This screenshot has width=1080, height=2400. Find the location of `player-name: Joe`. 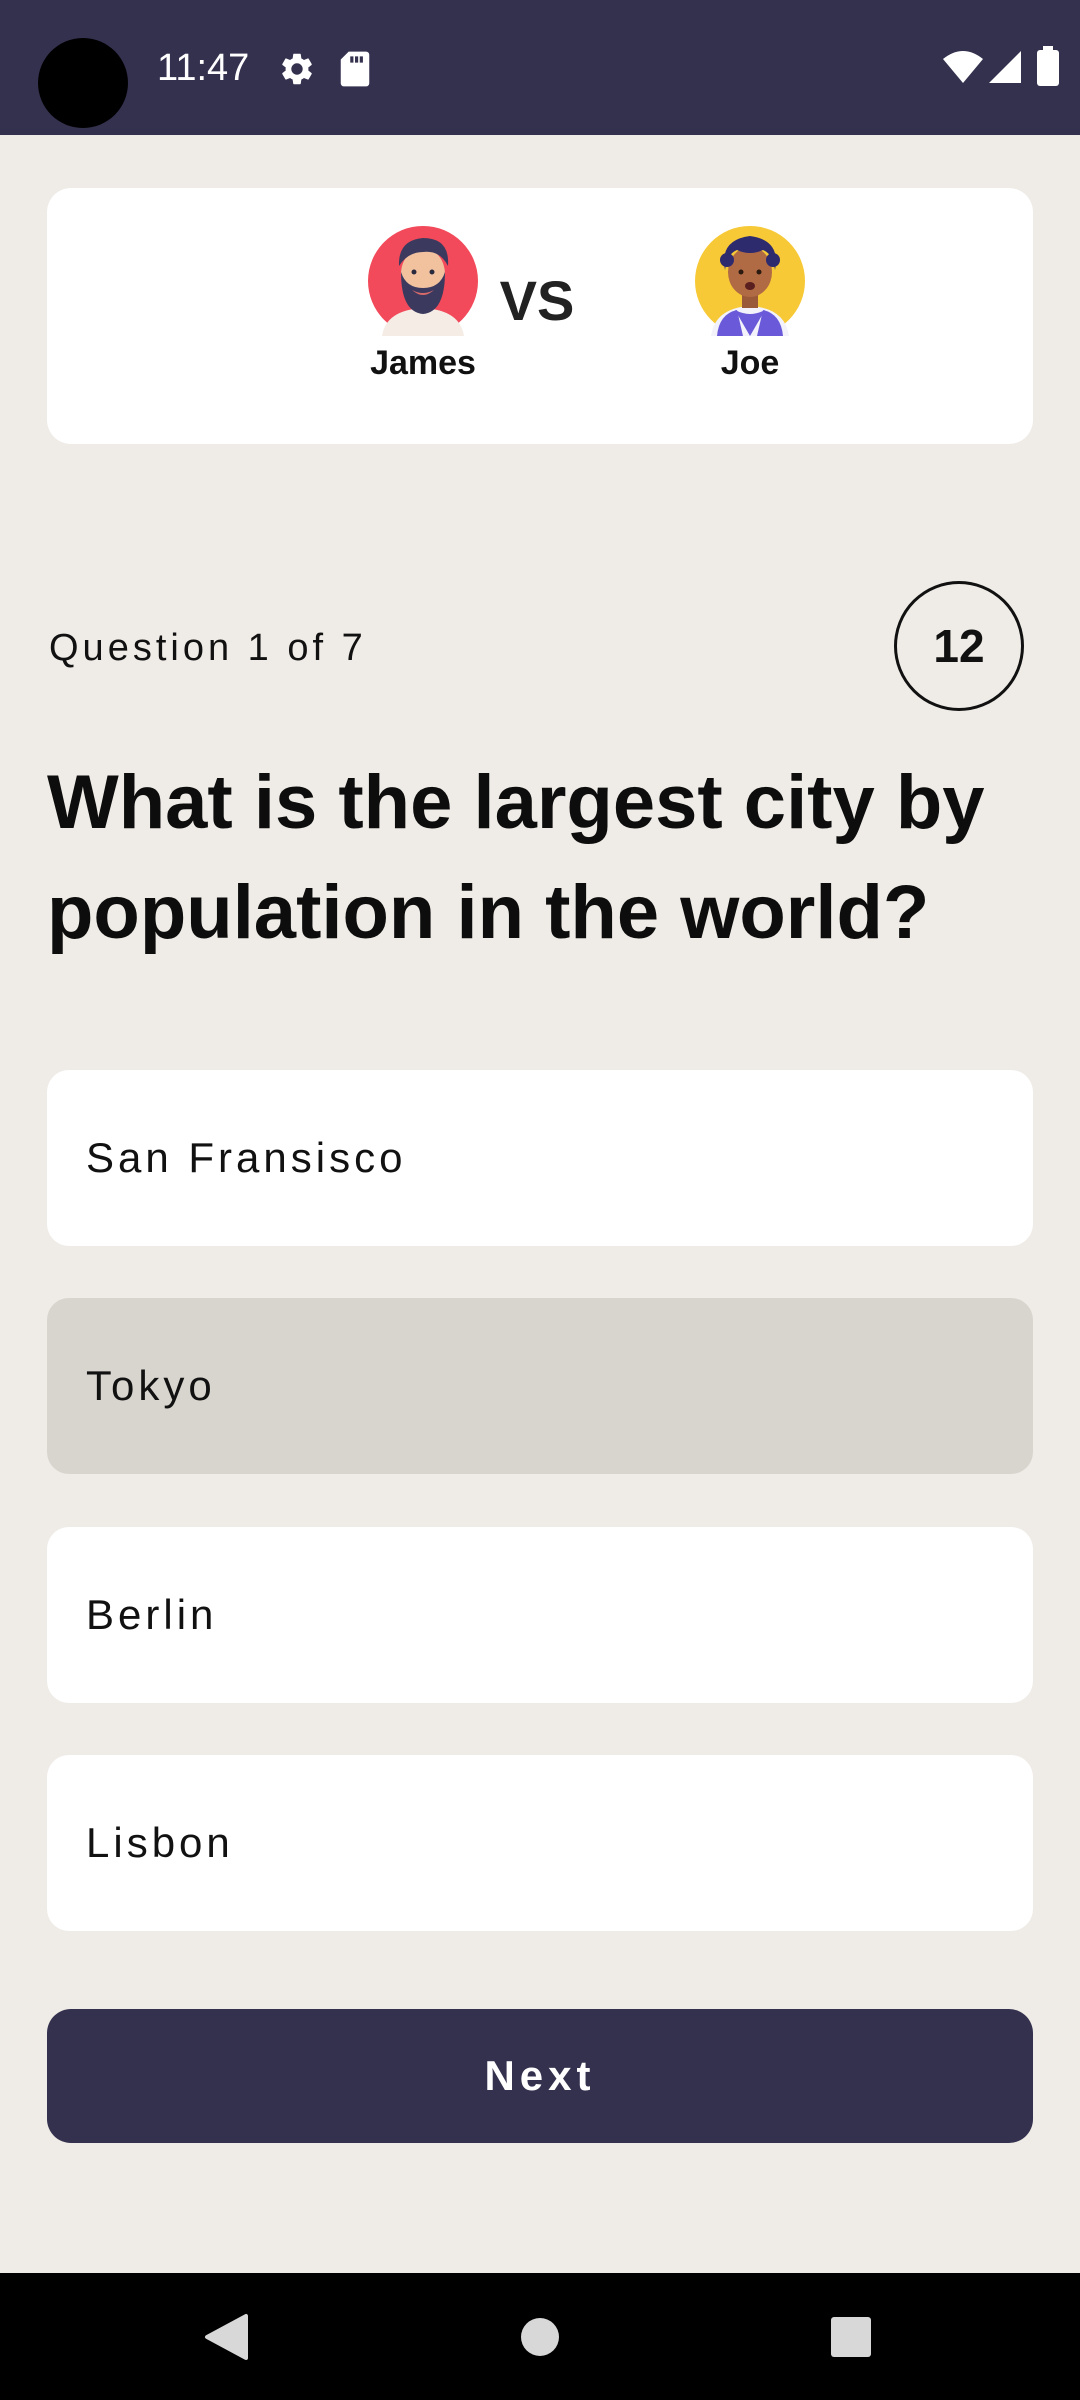

player-name: Joe is located at coordinates (750, 363).